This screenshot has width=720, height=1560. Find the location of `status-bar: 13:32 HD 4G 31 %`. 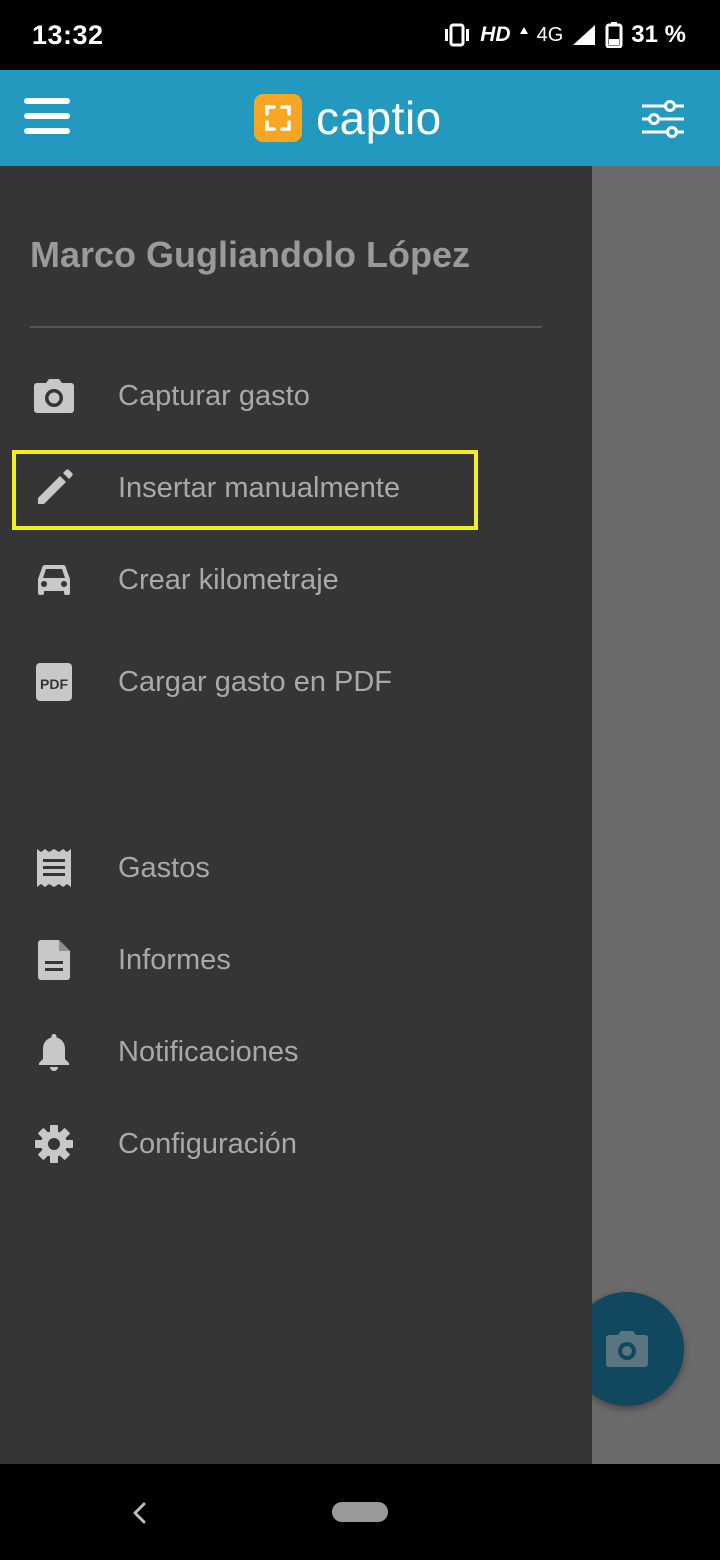

status-bar: 13:32 HD 4G 31 % is located at coordinates (360, 35).